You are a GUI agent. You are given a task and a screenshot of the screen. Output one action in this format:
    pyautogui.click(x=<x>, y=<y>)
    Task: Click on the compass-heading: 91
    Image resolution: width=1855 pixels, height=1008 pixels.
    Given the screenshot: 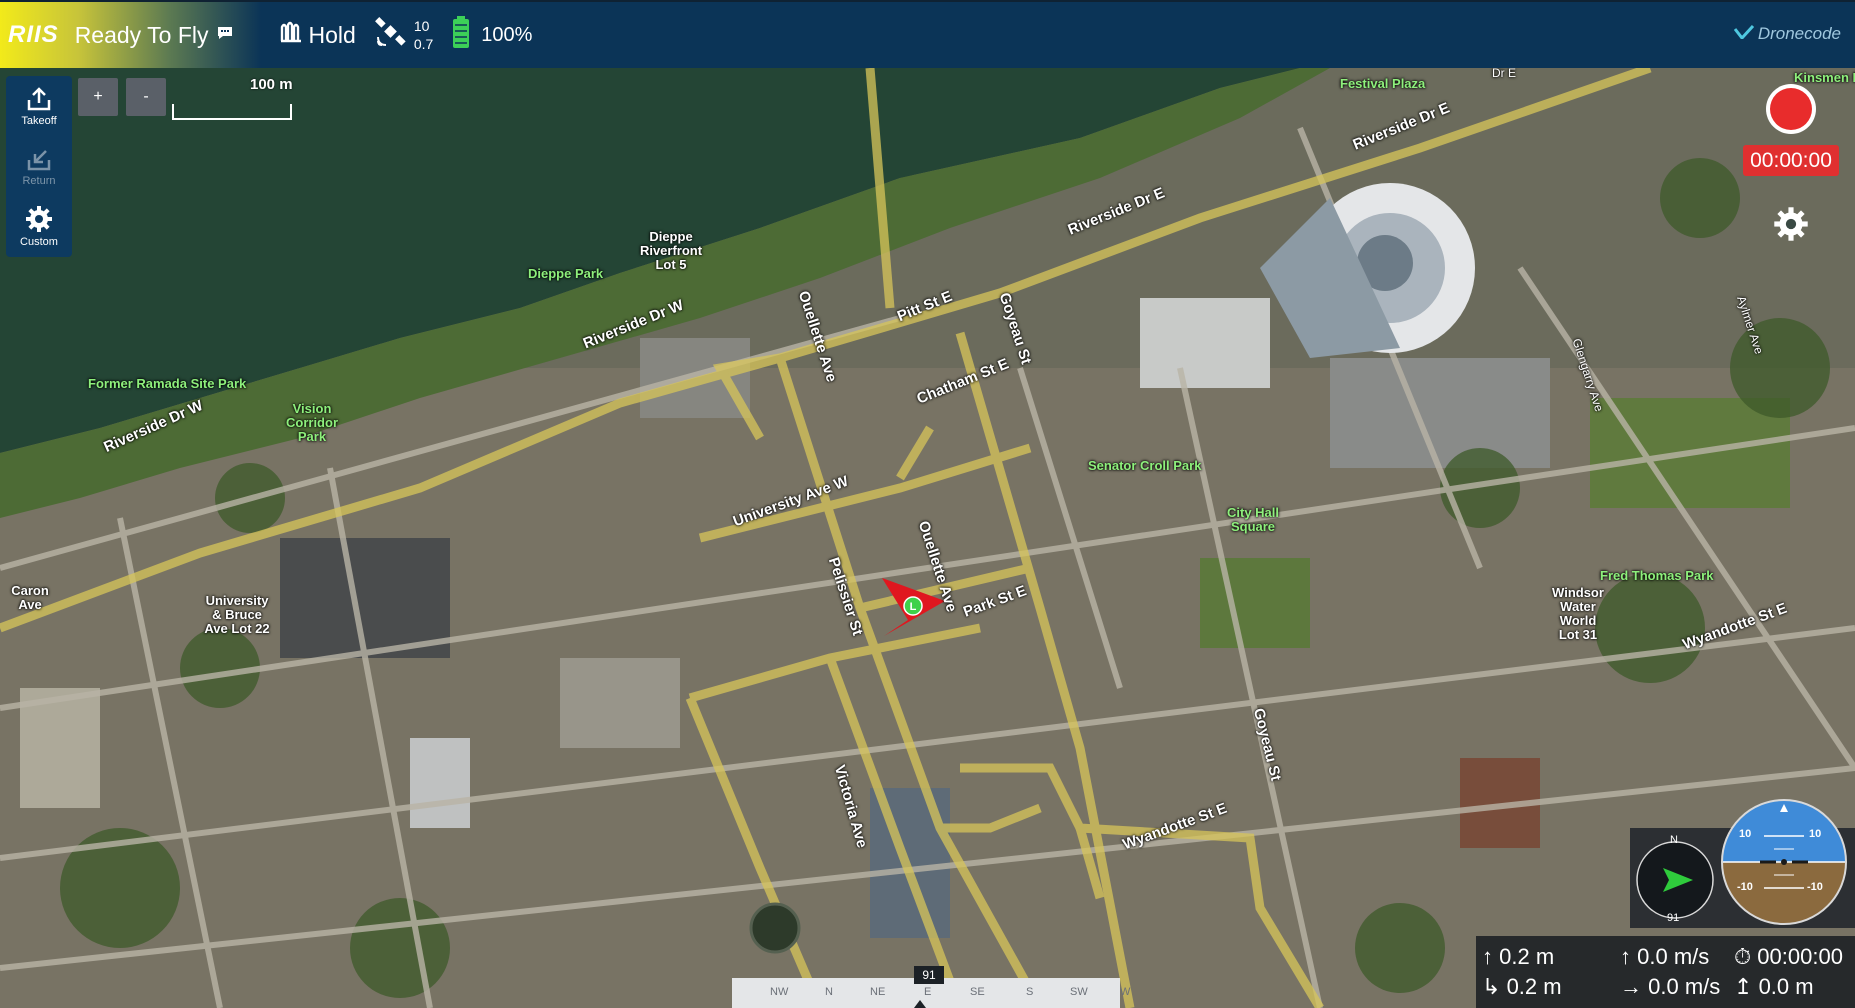 What is the action you would take?
    pyautogui.click(x=1673, y=918)
    